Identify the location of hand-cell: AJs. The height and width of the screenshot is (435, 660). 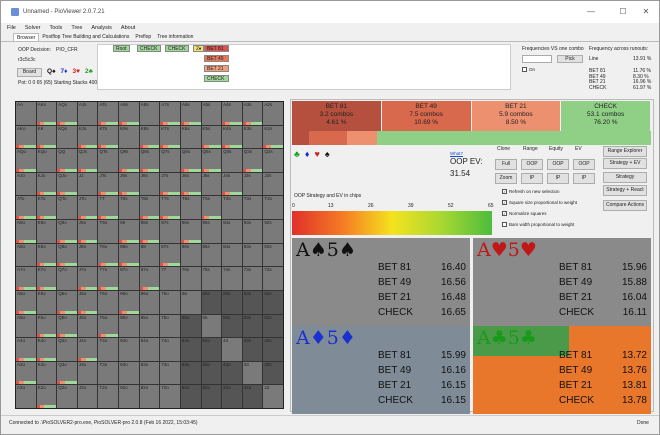
(87, 113).